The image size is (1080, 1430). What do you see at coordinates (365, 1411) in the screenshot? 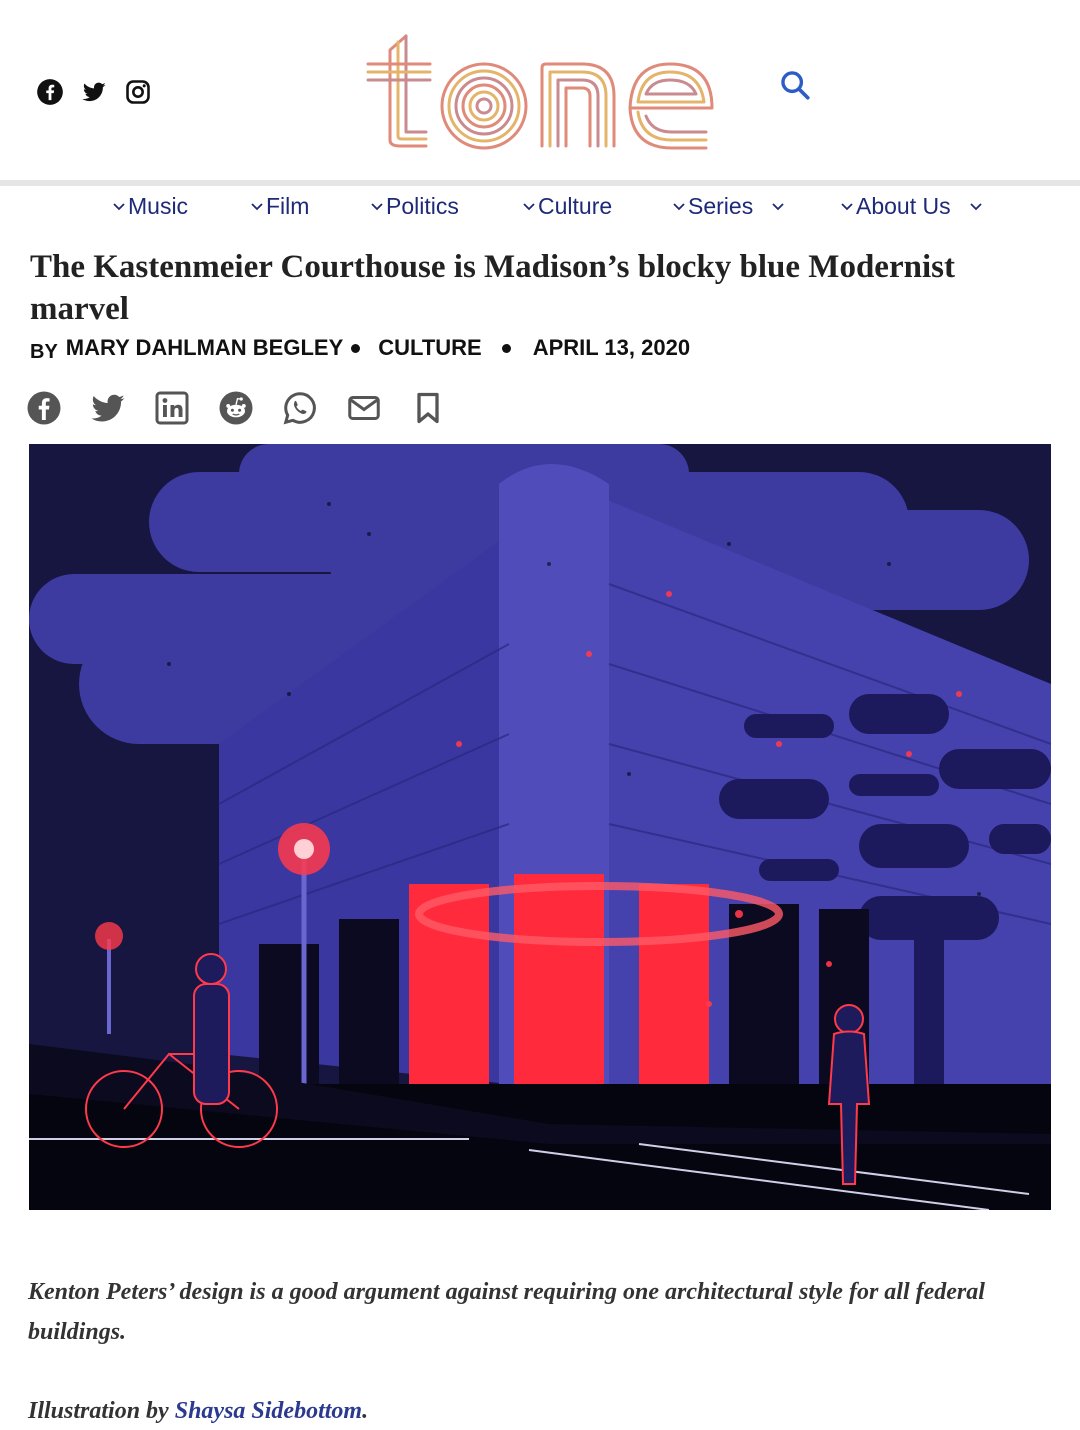
I see `credit-suffix: .` at bounding box center [365, 1411].